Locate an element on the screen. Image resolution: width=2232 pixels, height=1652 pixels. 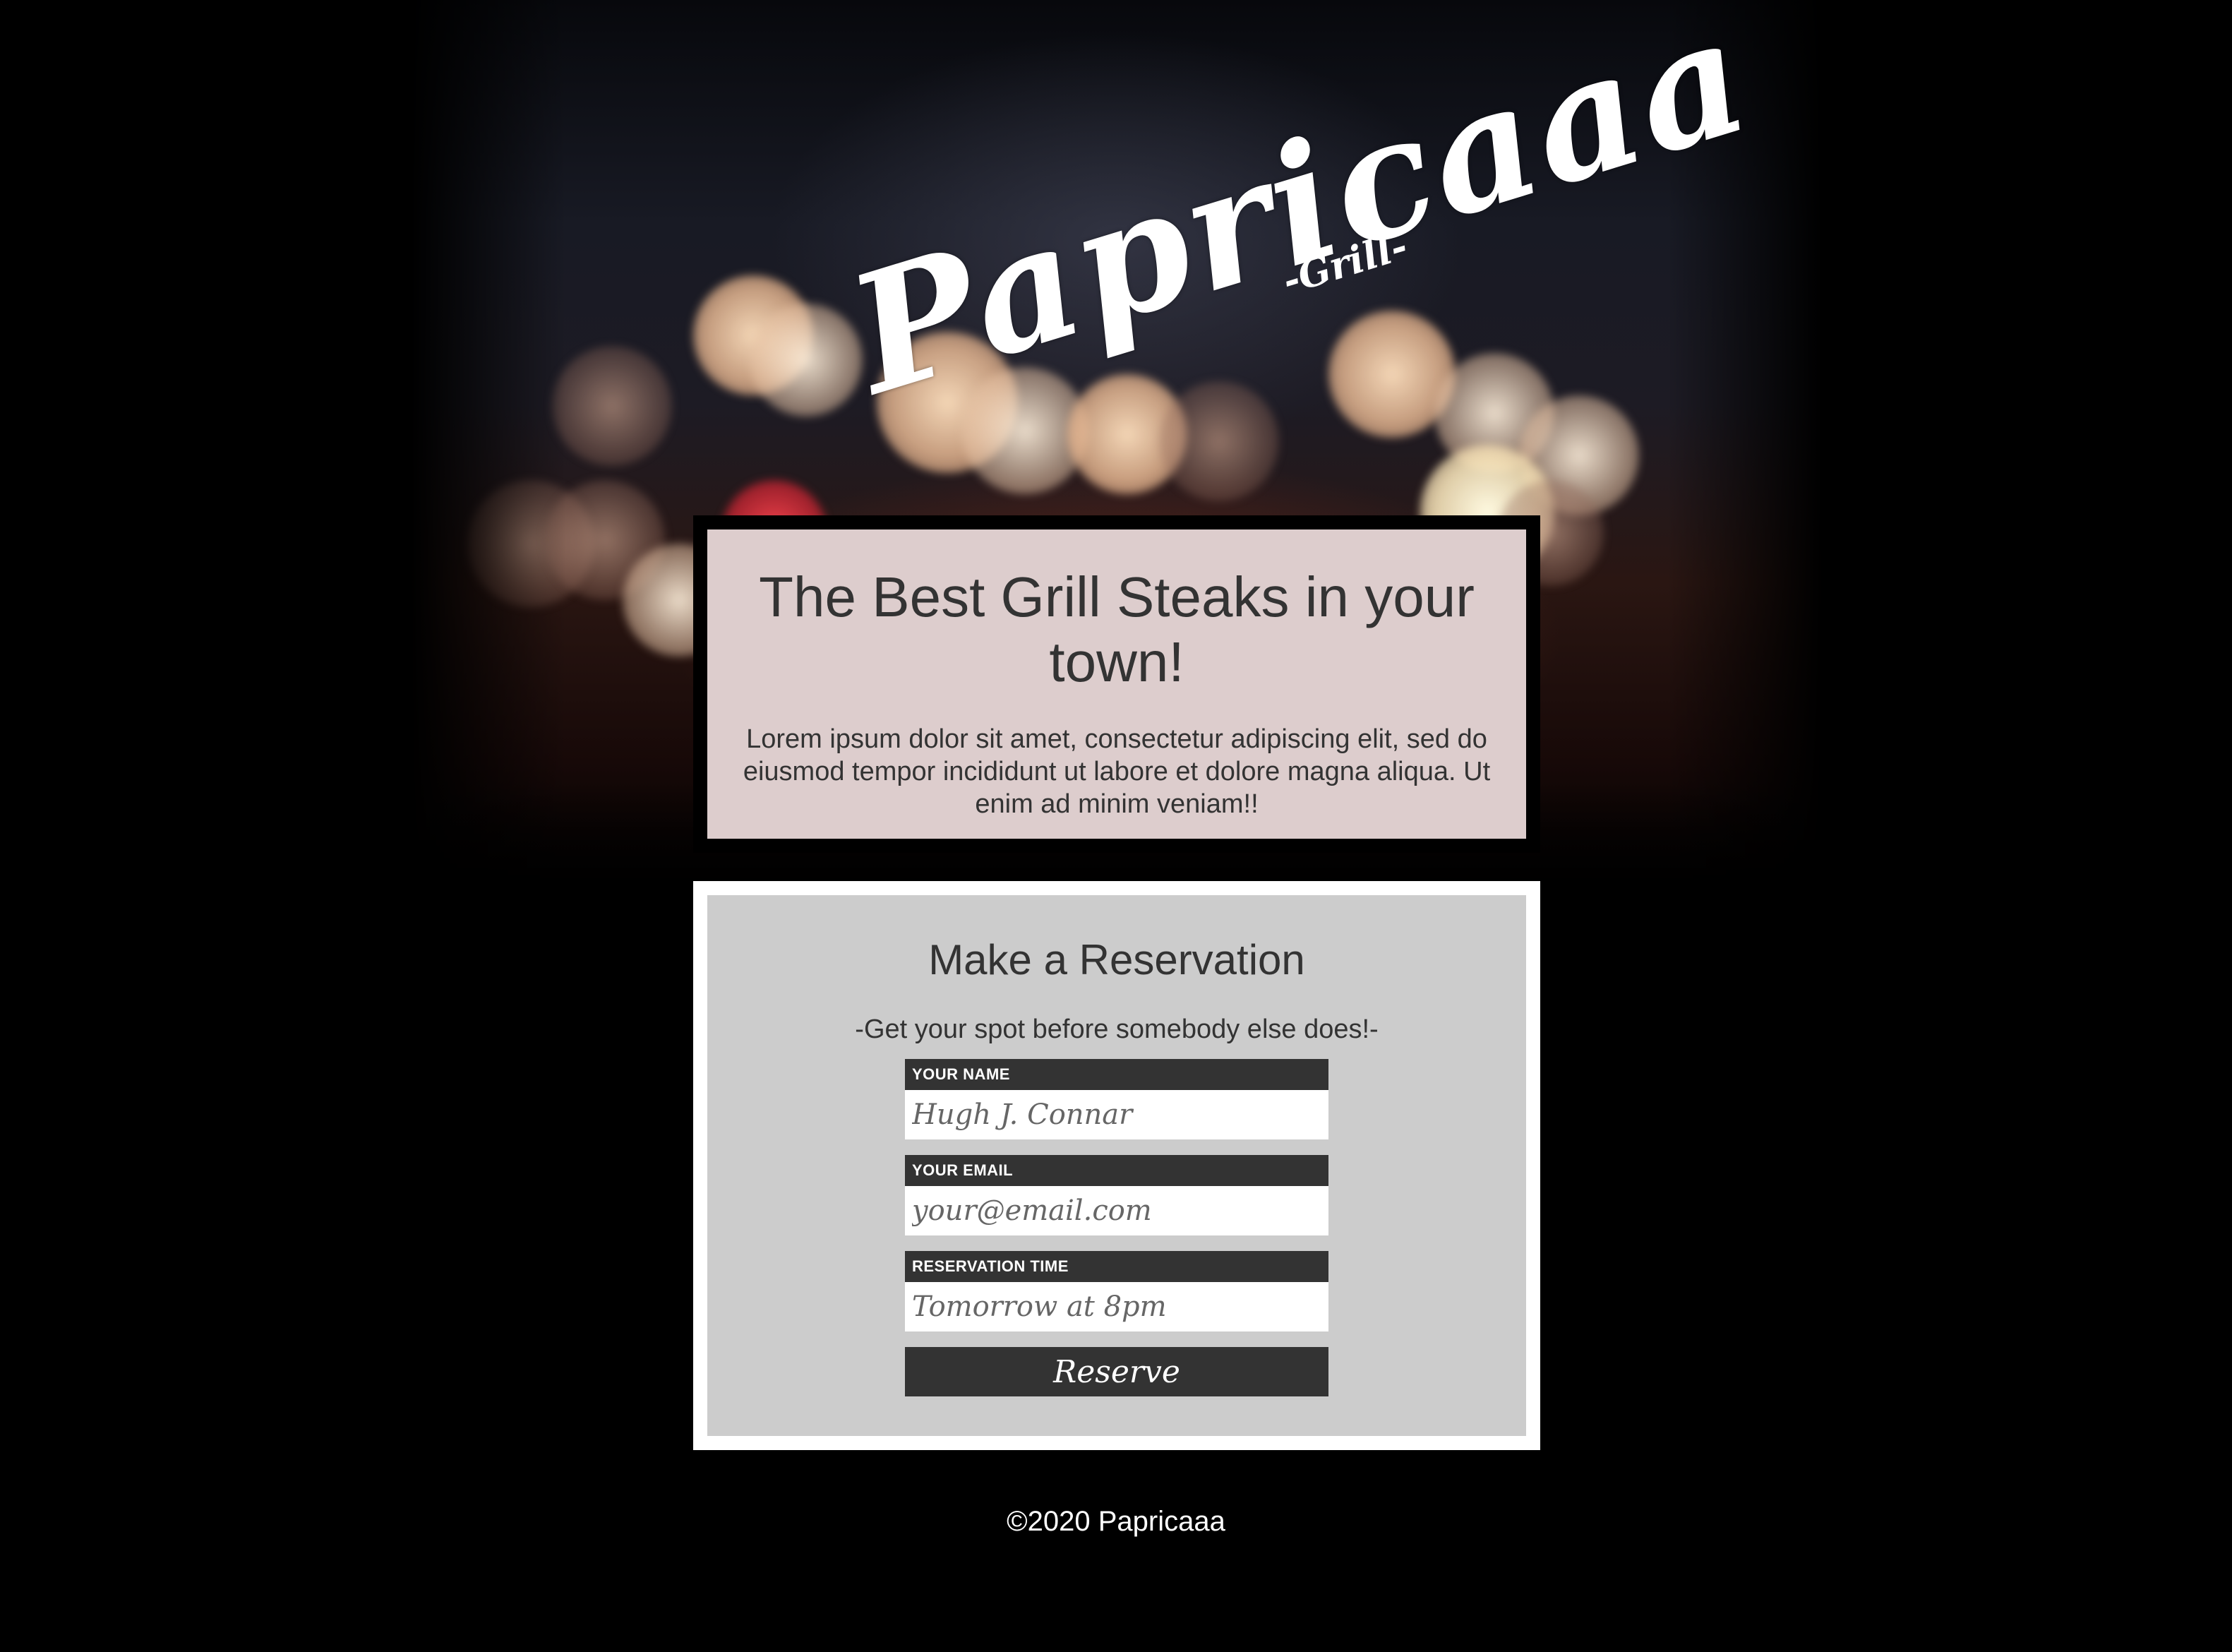
reserve-button: Reserve is located at coordinates (1117, 1371).